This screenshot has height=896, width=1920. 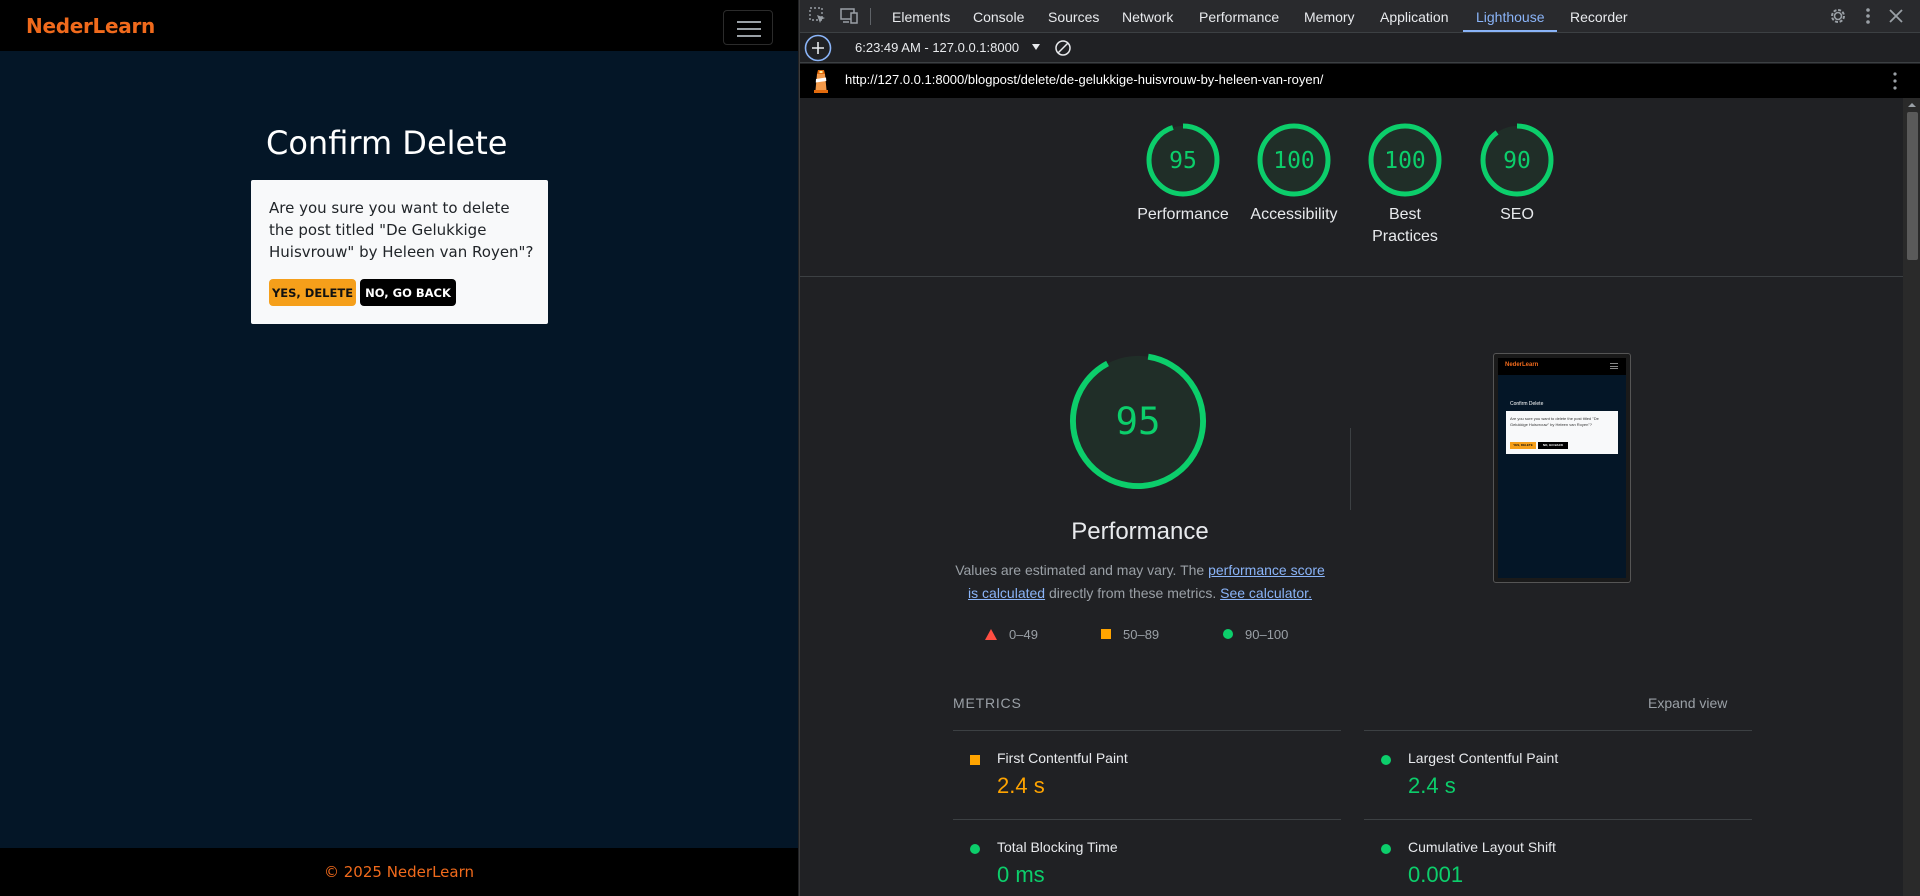 I want to click on metric-label: Cumulative Layout Shift, so click(x=1482, y=847).